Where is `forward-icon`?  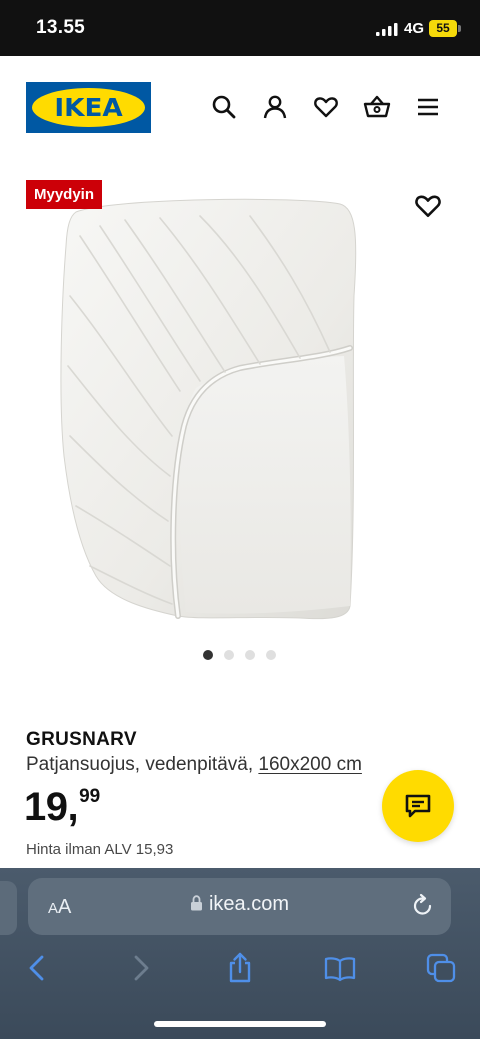
forward-icon is located at coordinates (140, 968).